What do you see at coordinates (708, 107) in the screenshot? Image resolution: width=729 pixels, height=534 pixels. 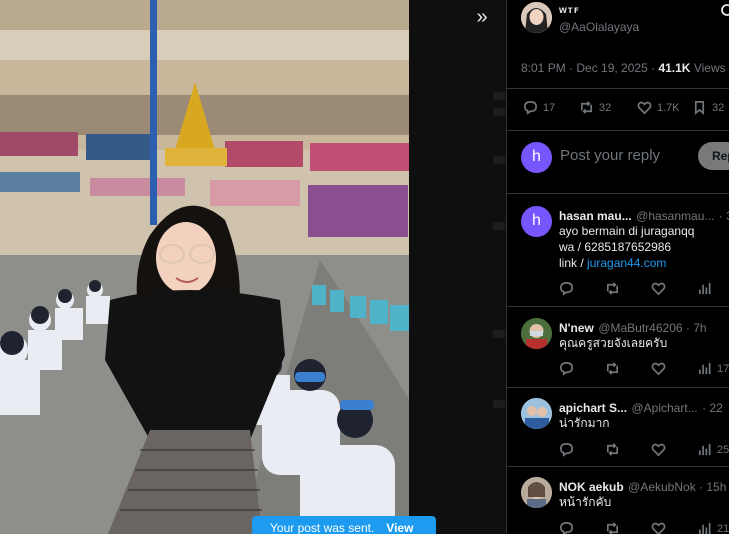 I see `bookmark-action: 32` at bounding box center [708, 107].